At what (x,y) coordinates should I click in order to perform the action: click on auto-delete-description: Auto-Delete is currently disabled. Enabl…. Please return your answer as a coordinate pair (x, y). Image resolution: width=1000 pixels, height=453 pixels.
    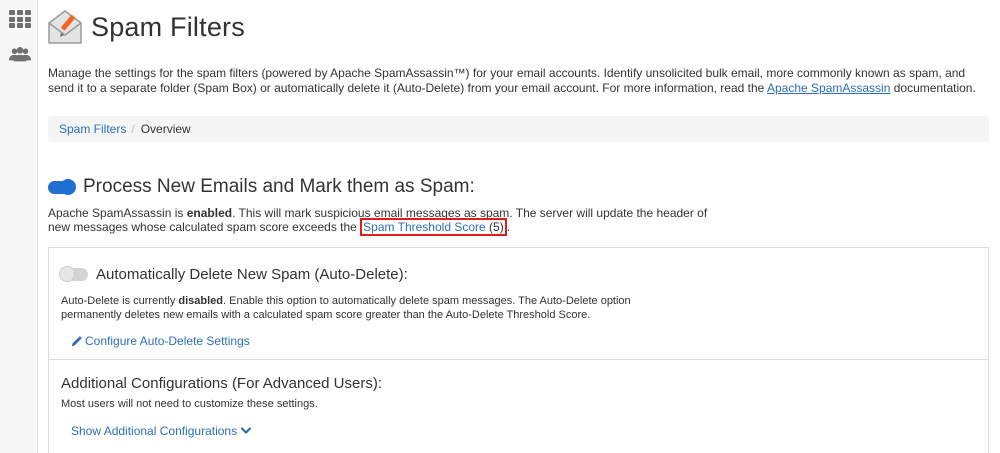
    Looking at the image, I should click on (346, 308).